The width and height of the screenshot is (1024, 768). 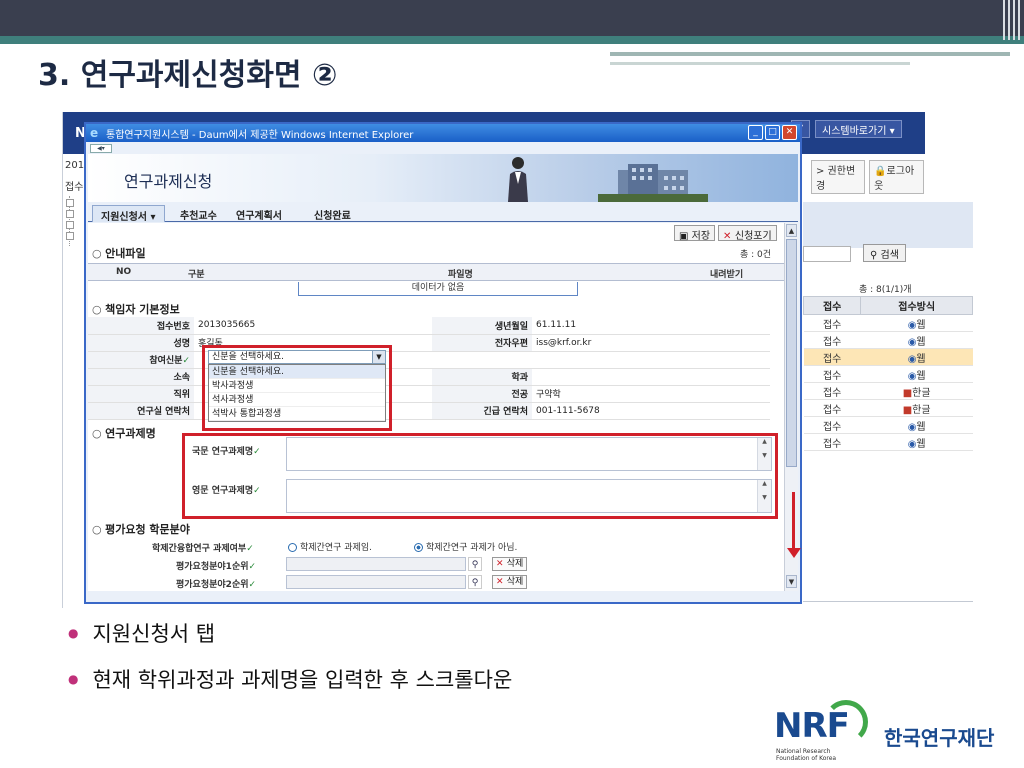 I want to click on logo-subtitle: National Research Foundation of Korea, so click(x=806, y=755).